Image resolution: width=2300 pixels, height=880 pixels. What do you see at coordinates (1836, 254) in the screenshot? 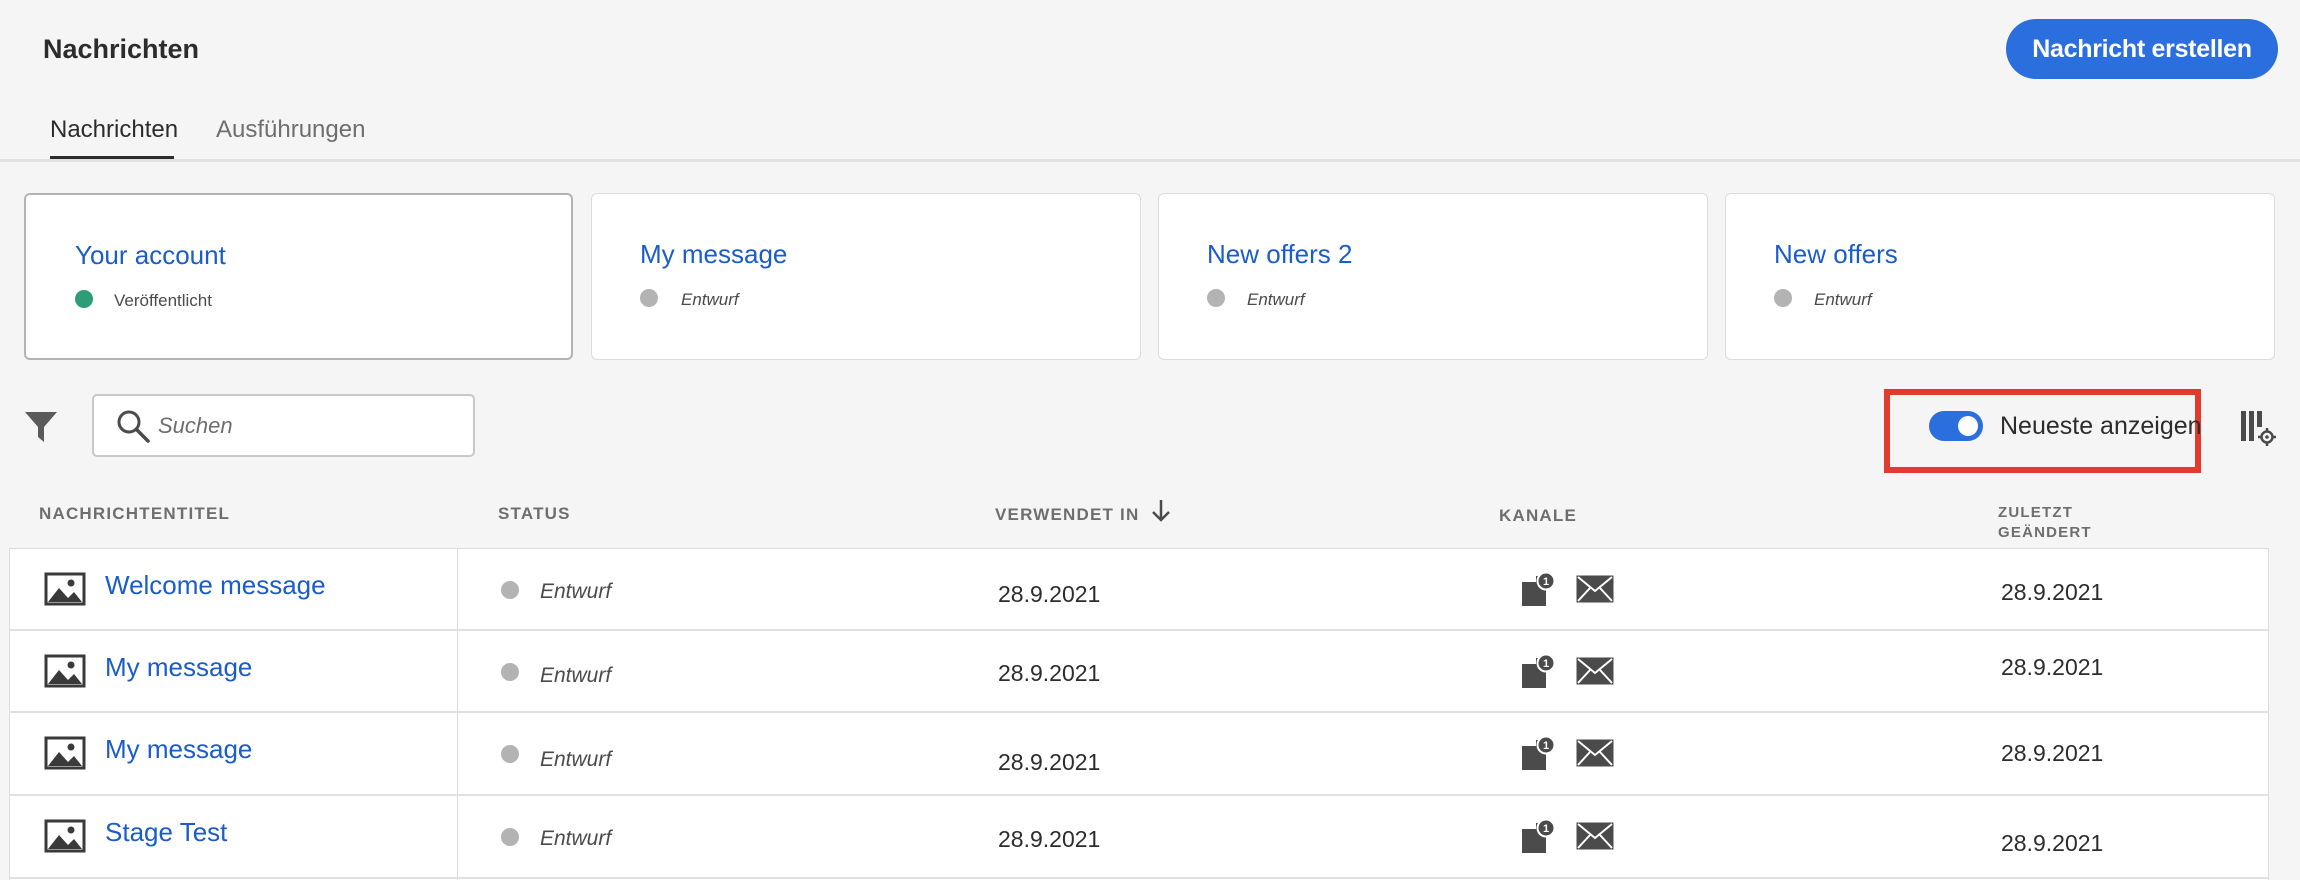
I see `card-title: New offers` at bounding box center [1836, 254].